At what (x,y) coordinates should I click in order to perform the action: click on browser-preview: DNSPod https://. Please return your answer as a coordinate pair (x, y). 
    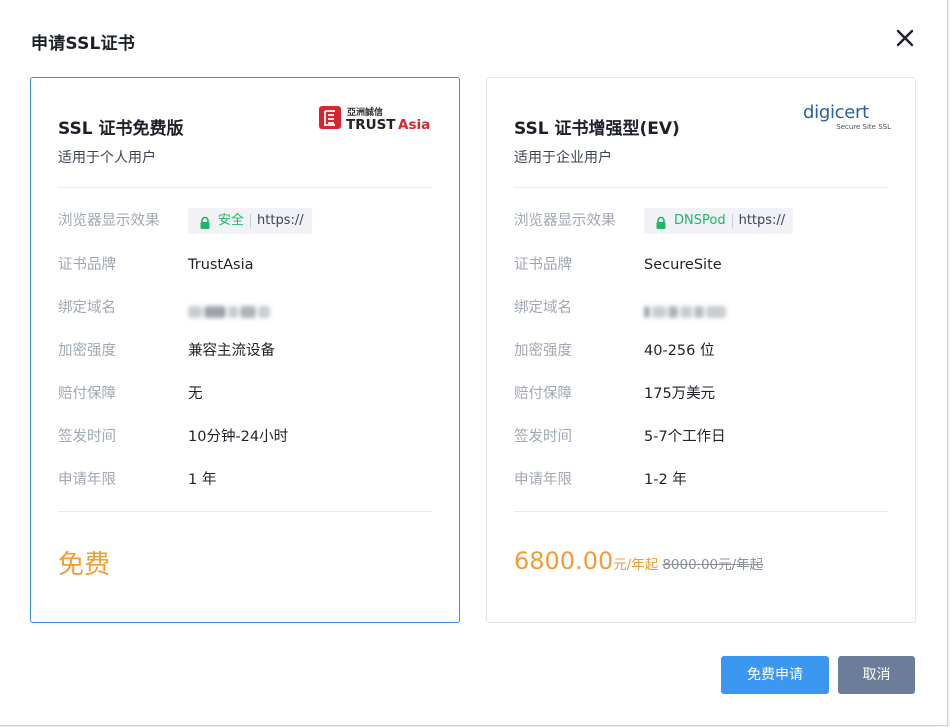
    Looking at the image, I should click on (719, 221).